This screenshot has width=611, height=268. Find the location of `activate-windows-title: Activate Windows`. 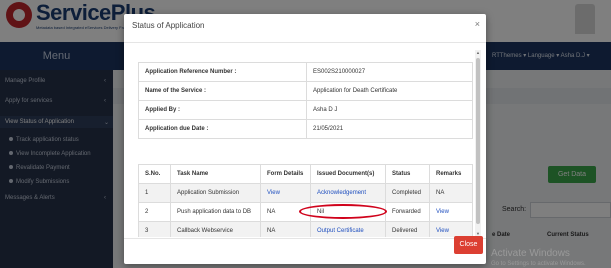

activate-windows-title: Activate Windows is located at coordinates (530, 253).